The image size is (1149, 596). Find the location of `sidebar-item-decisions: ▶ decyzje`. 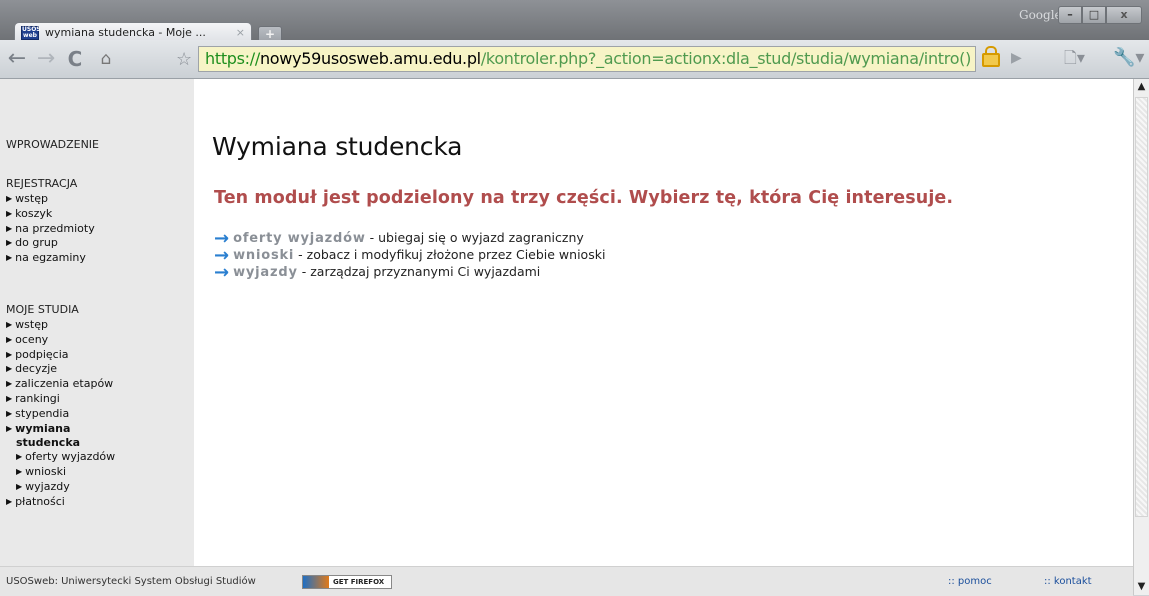

sidebar-item-decisions: ▶ decyzje is located at coordinates (60, 369).